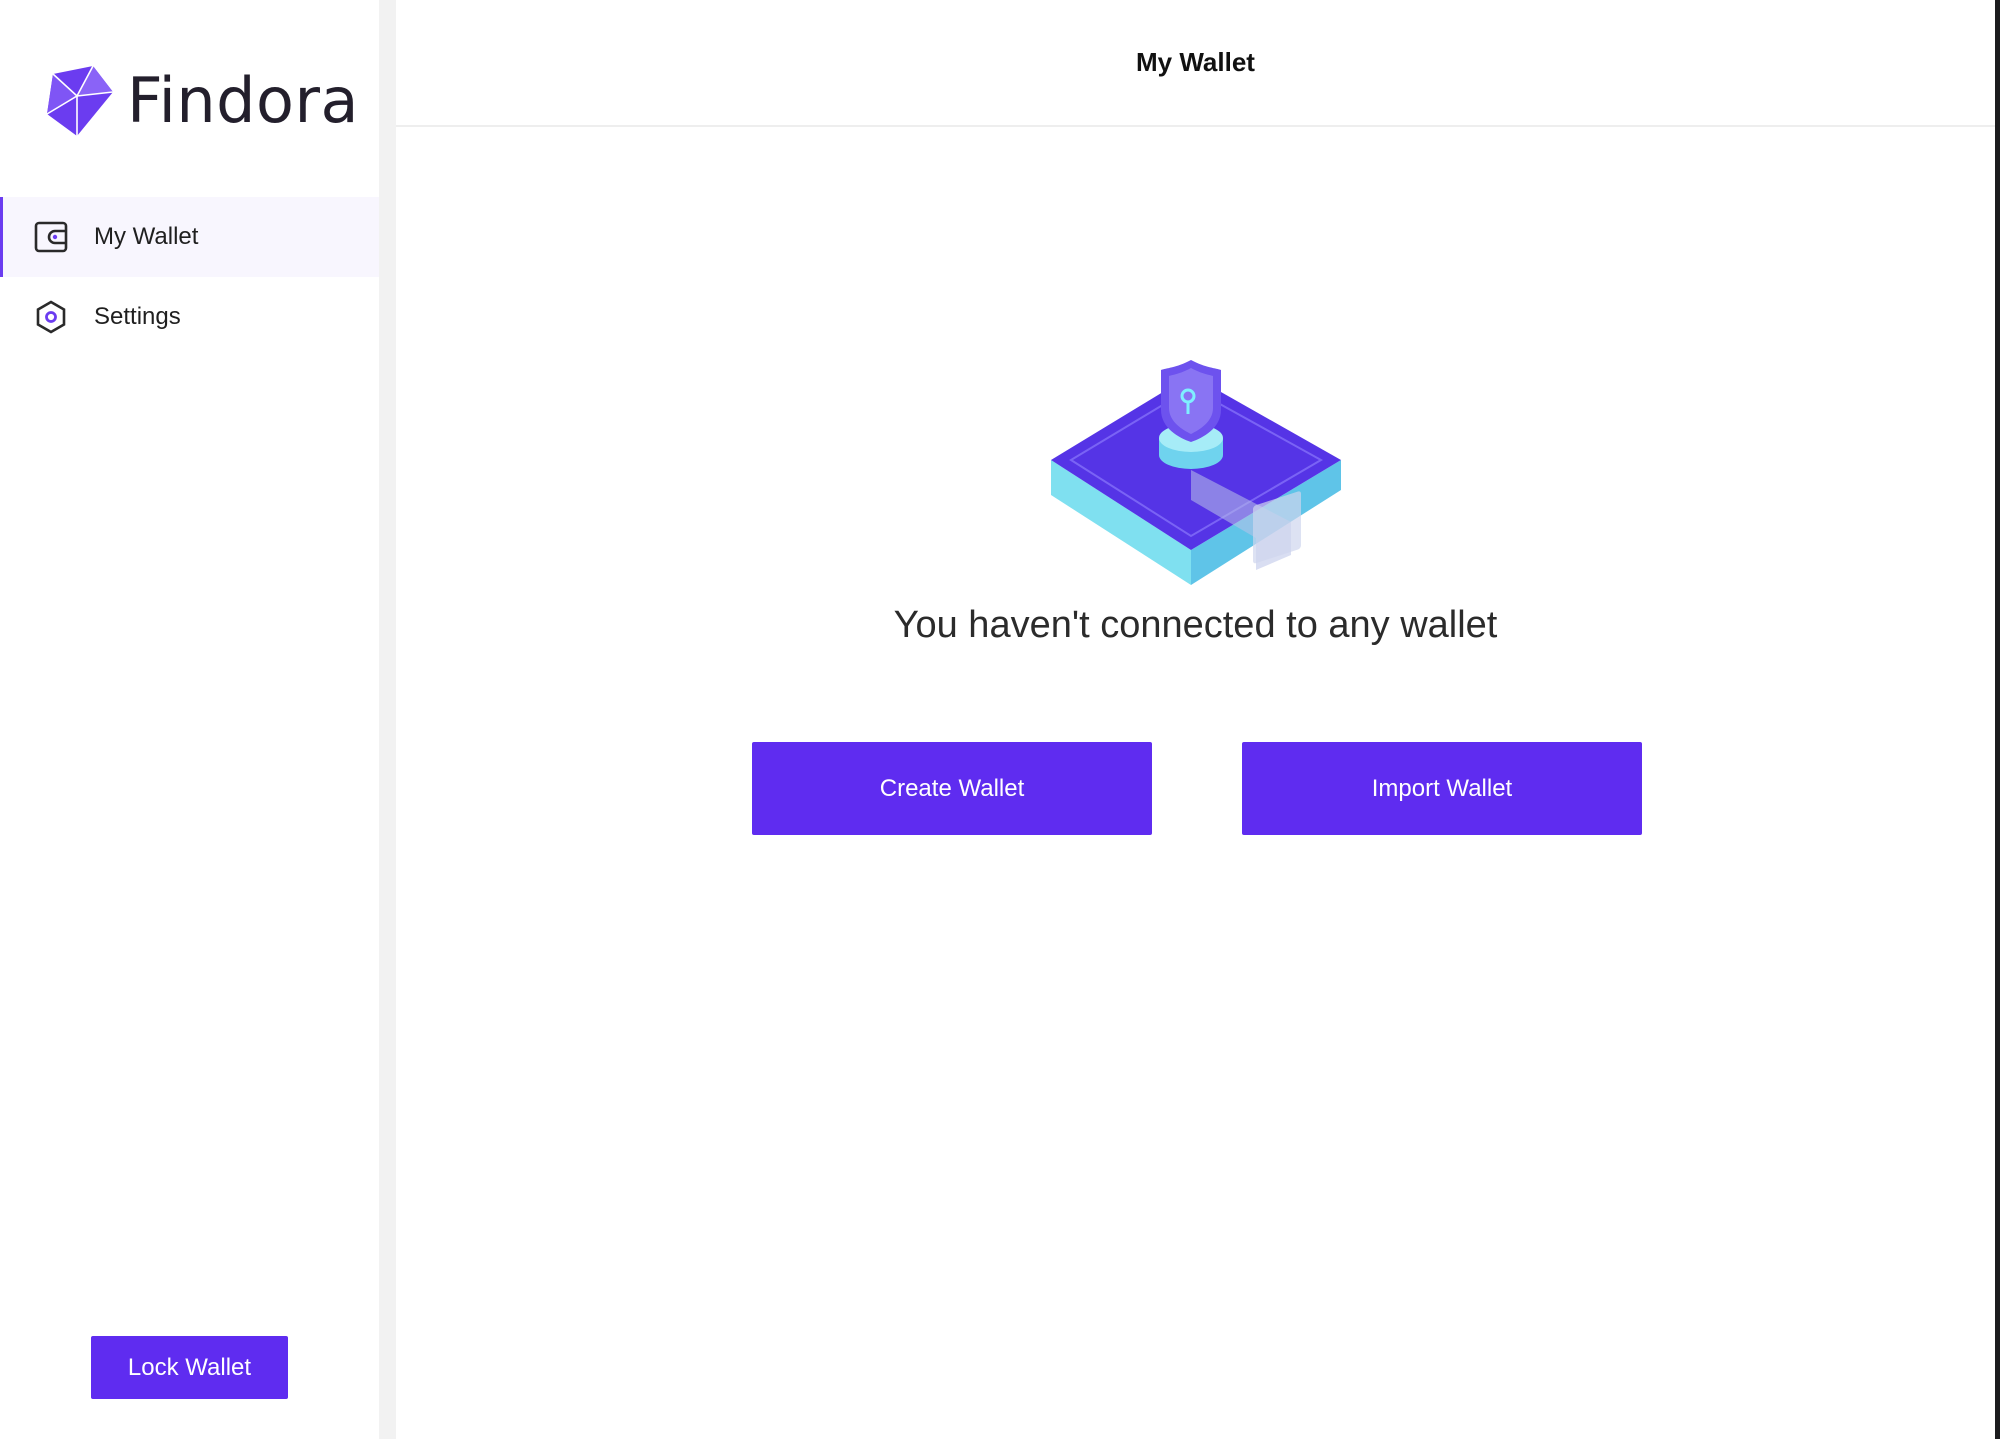  I want to click on sidebar-item-my-wallet: My Wallet, so click(189, 237).